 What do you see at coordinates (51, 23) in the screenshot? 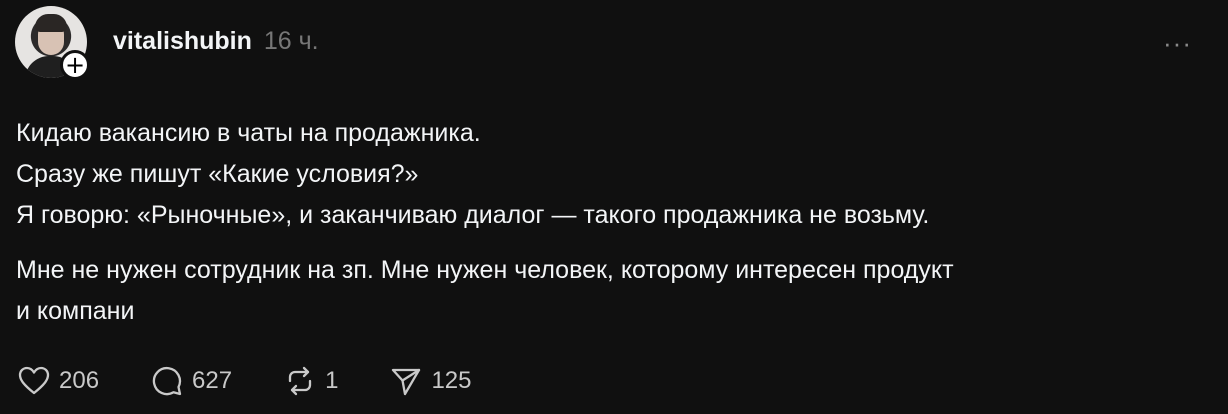
I see `avatar-hair` at bounding box center [51, 23].